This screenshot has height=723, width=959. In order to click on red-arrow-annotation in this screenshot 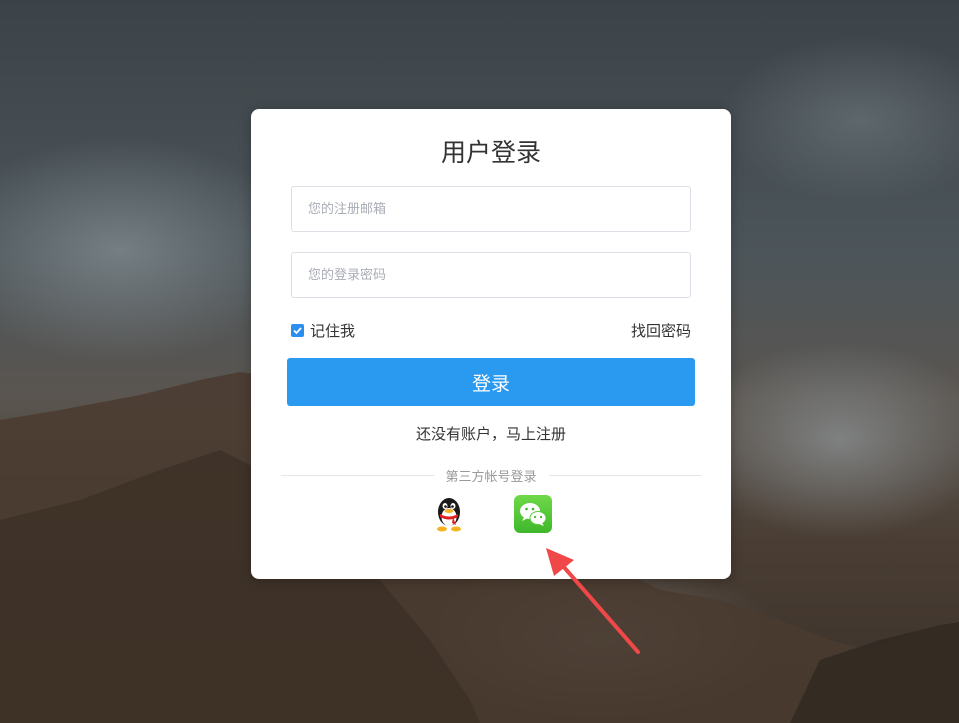, I will do `click(593, 601)`.